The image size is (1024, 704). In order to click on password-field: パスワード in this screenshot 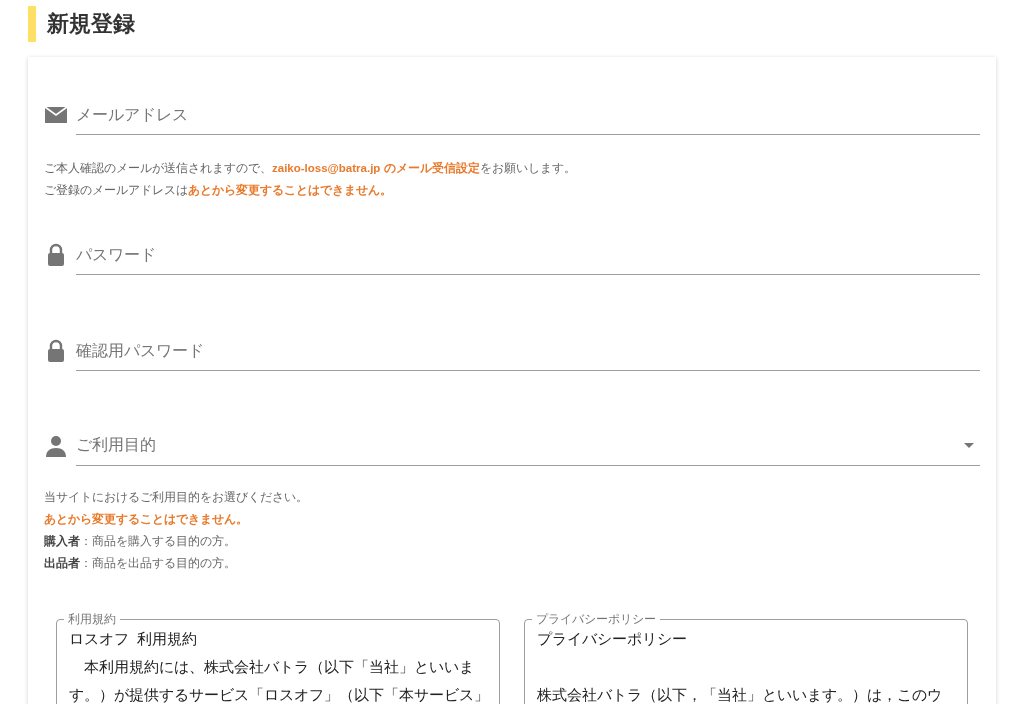, I will do `click(528, 255)`.